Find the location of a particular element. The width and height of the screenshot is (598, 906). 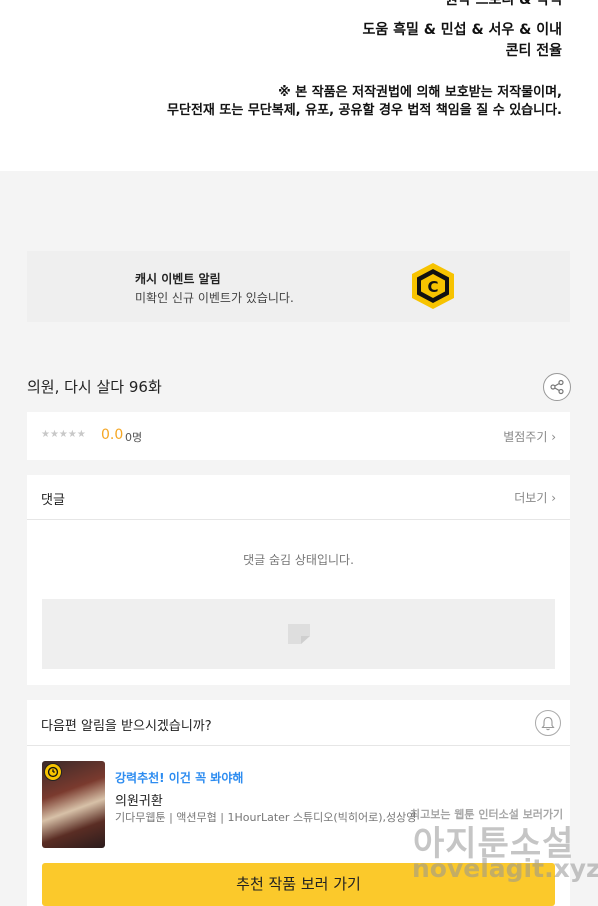

credits-line-2: 콘티 전율 is located at coordinates (533, 51).